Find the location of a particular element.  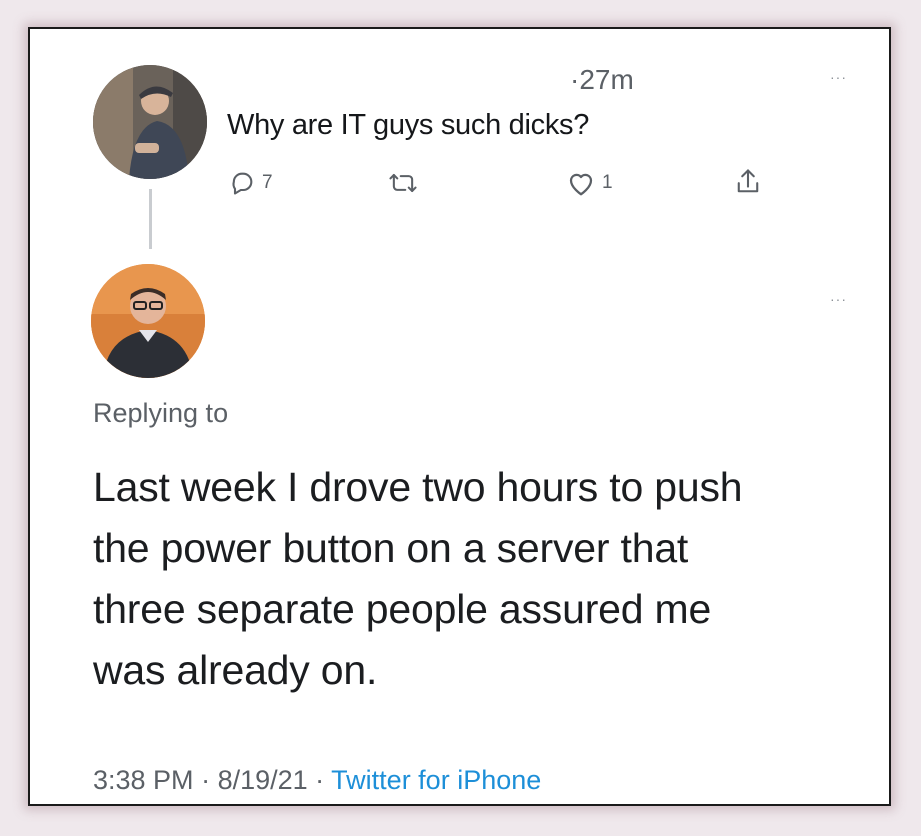

reply-action: 7 is located at coordinates (250, 183).